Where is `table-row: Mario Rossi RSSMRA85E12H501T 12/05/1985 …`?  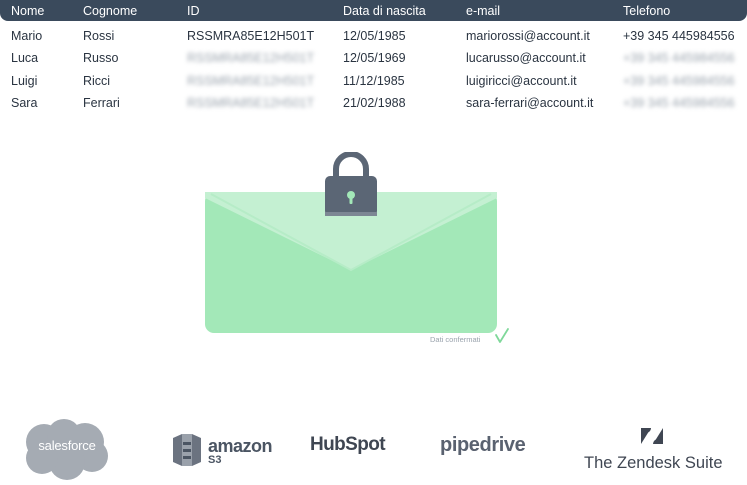
table-row: Mario Rossi RSSMRA85E12H501T 12/05/1985 … is located at coordinates (373, 40).